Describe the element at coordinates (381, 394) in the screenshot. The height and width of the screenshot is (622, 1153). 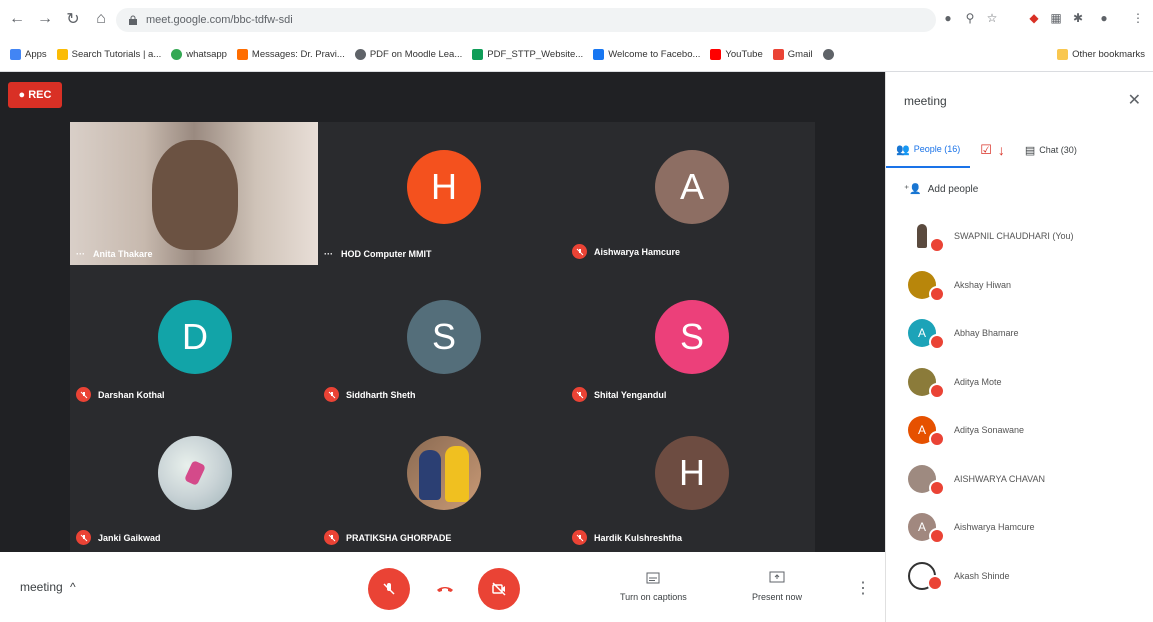
I see `participant-name: Siddharth Sheth` at that location.